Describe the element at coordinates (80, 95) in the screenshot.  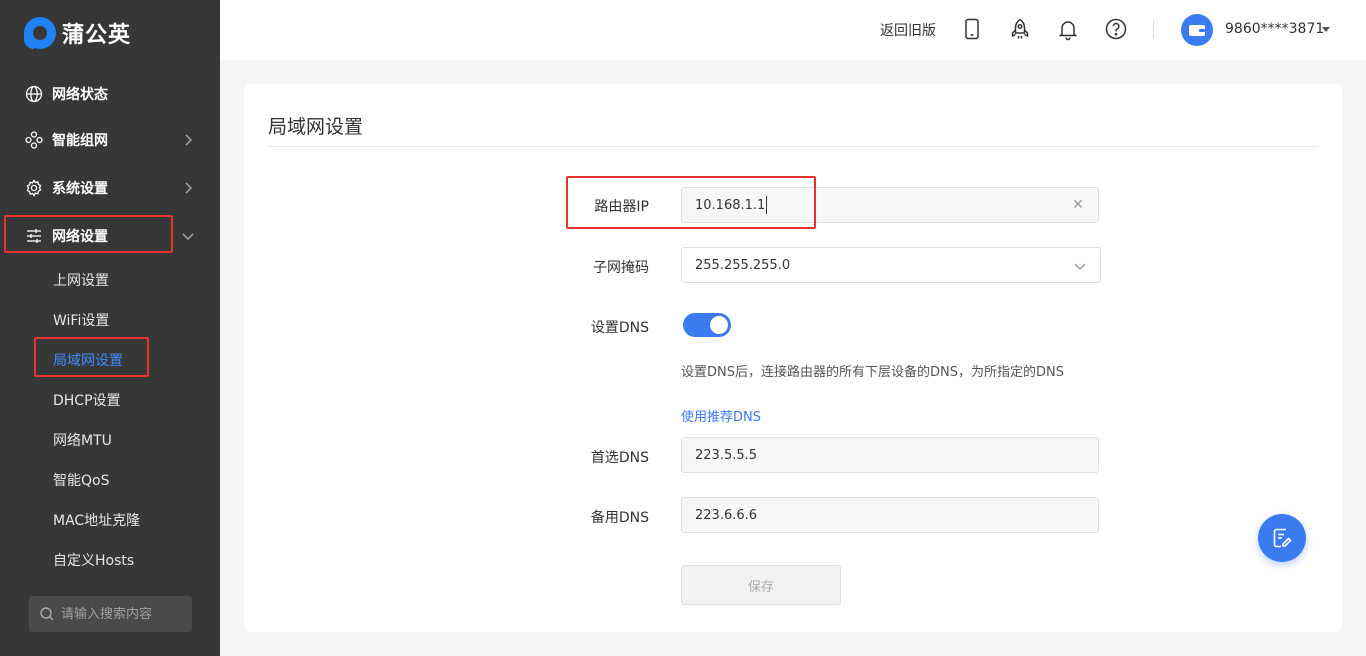
I see `sidebar-item-label: 网络状态` at that location.